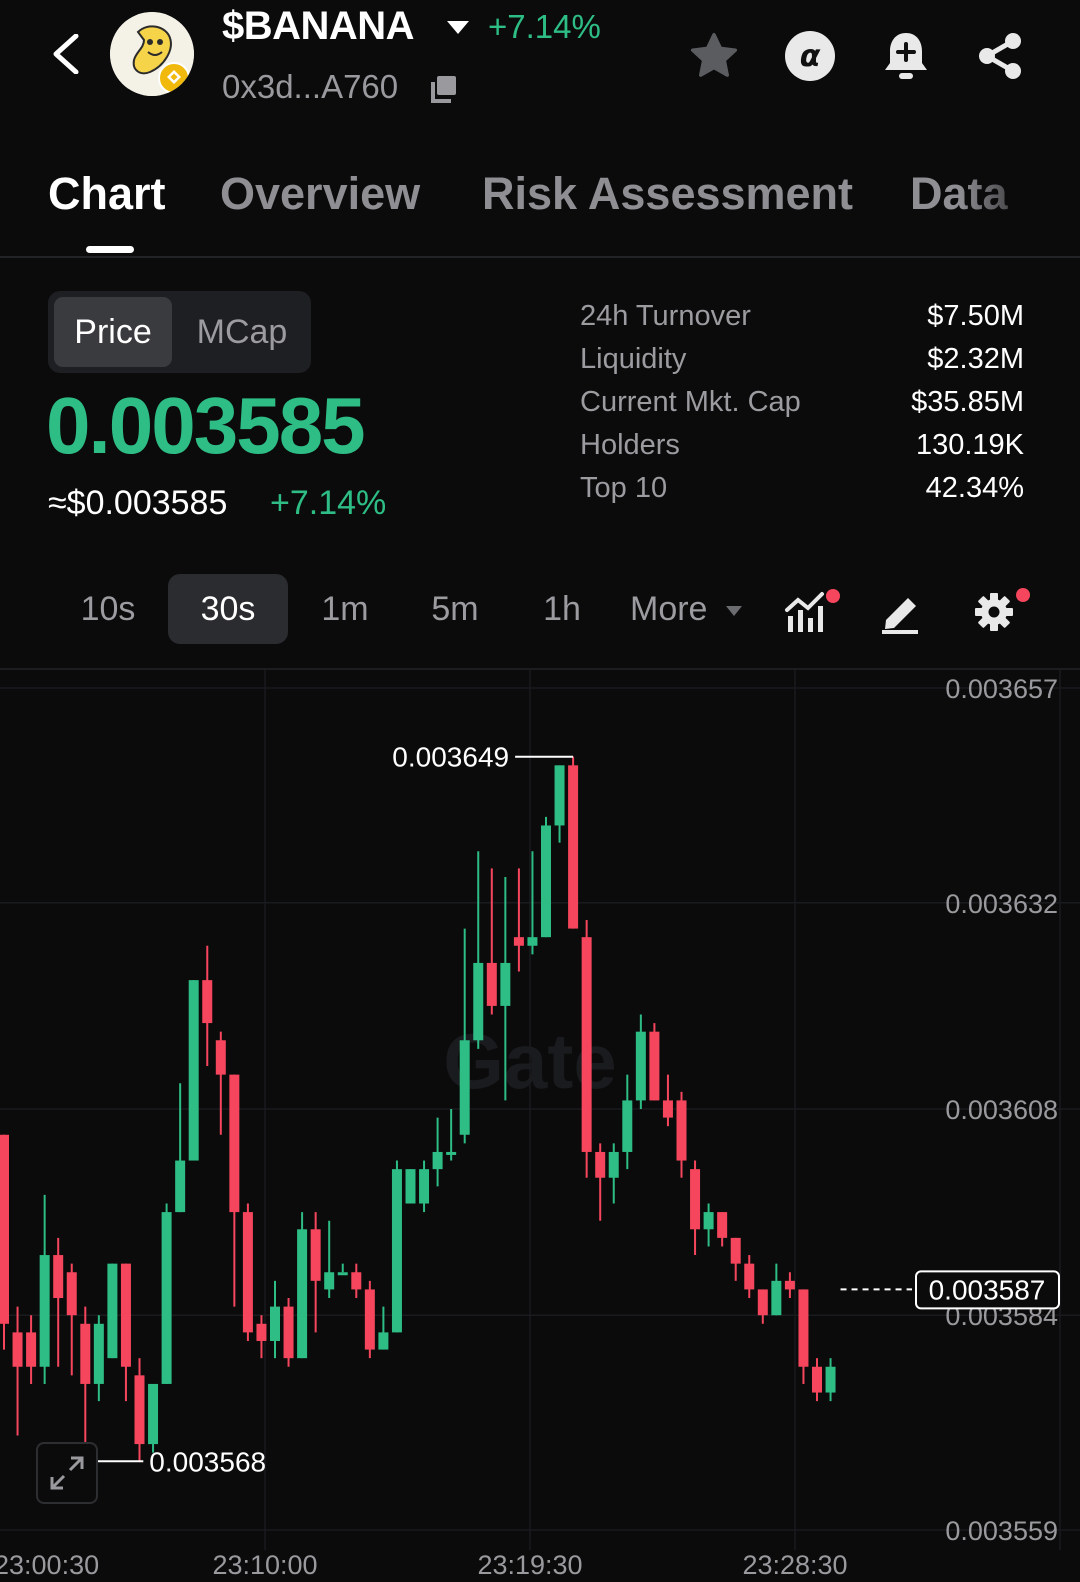  I want to click on tab-data: Data, so click(959, 194).